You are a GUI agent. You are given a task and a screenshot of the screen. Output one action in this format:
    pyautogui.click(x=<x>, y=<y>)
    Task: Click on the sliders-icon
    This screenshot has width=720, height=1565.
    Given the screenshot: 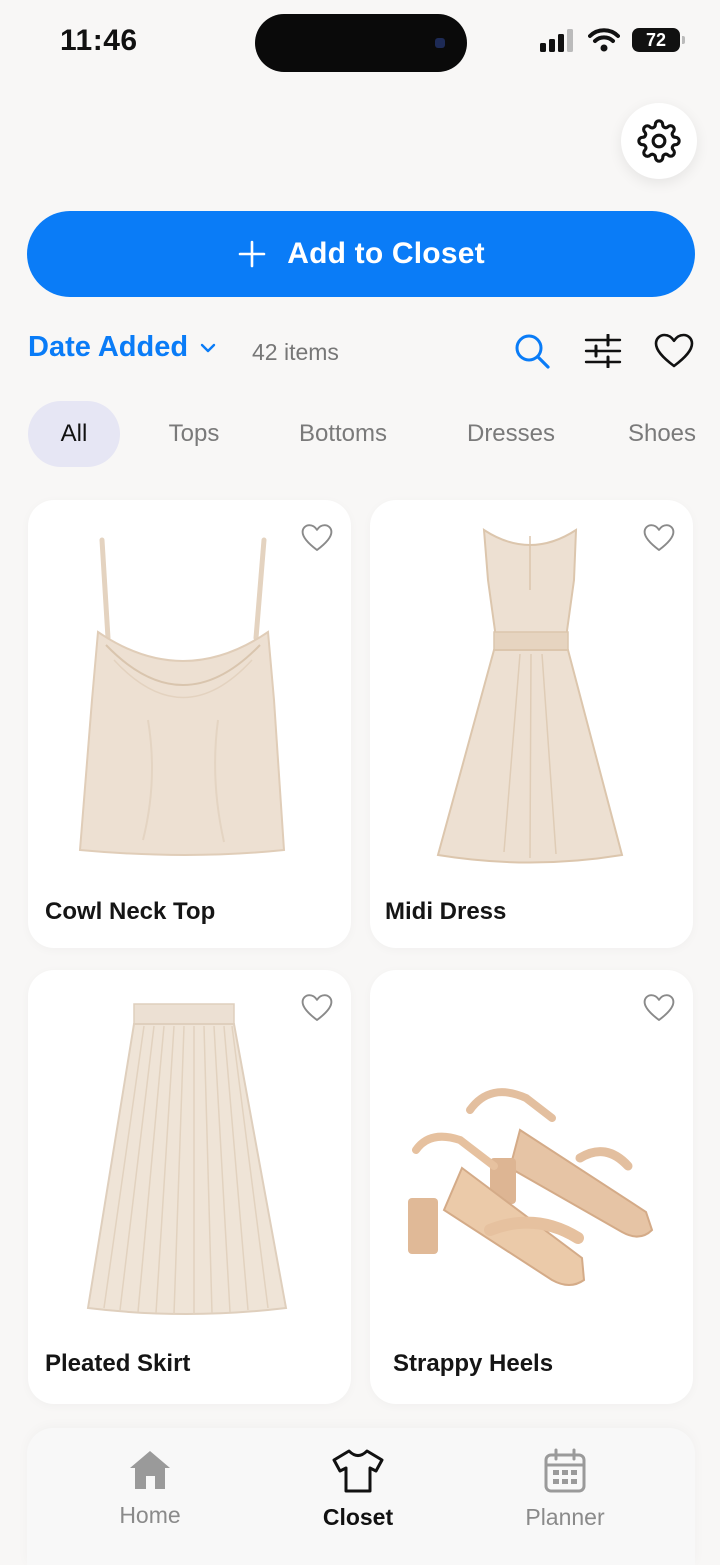 What is the action you would take?
    pyautogui.click(x=603, y=351)
    